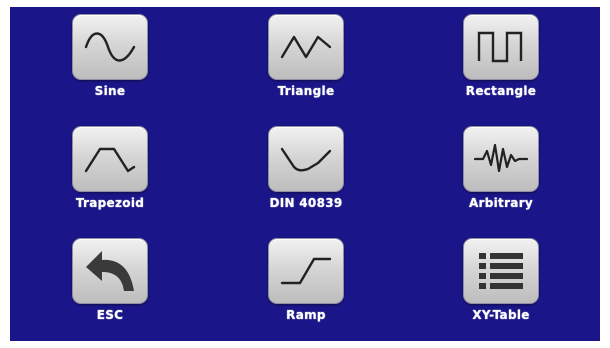 Image resolution: width=610 pixels, height=348 pixels. Describe the element at coordinates (110, 315) in the screenshot. I see `esc-label: ESC` at that location.